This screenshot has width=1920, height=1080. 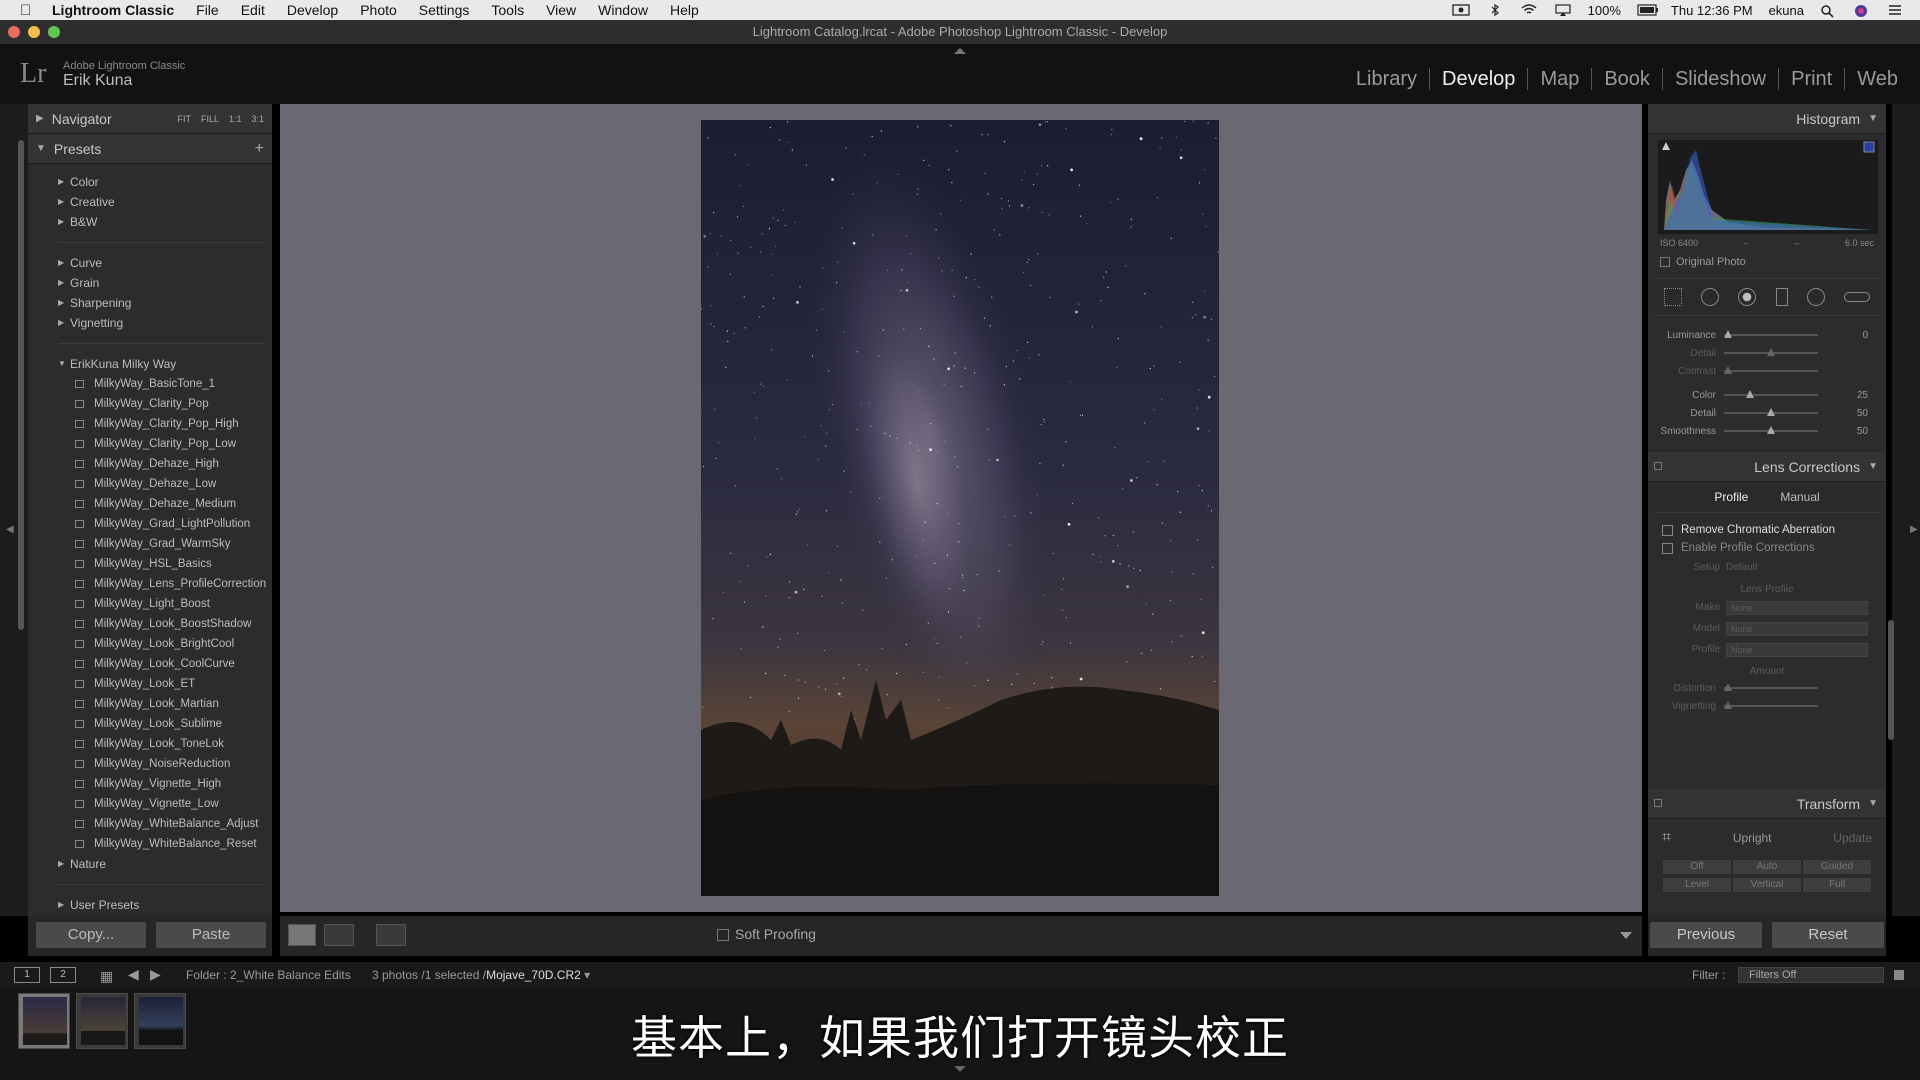 What do you see at coordinates (133, 974) in the screenshot?
I see `back-arrow-icon: ◀` at bounding box center [133, 974].